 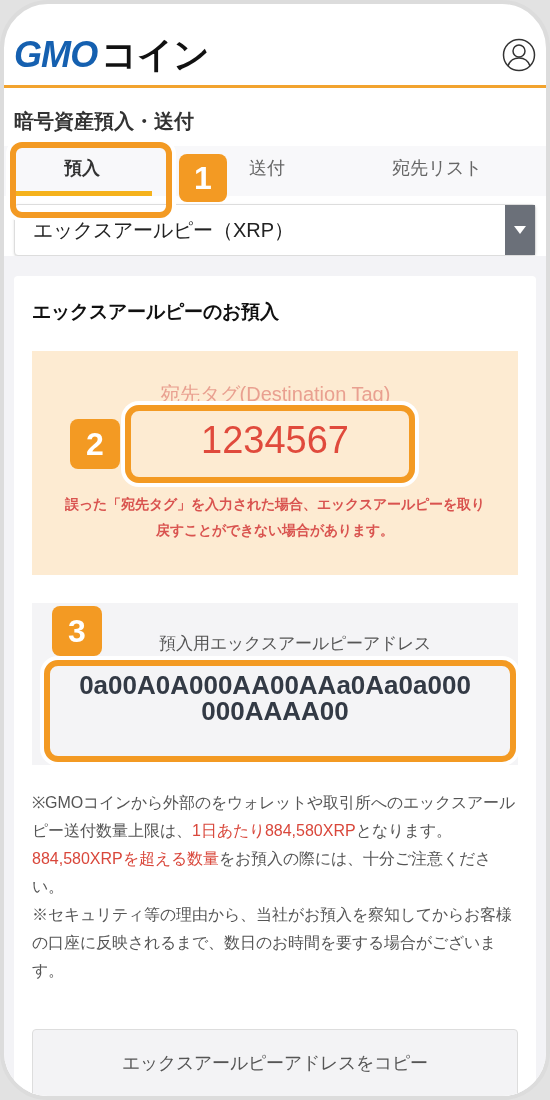 I want to click on tab: 送付, so click(x=267, y=171).